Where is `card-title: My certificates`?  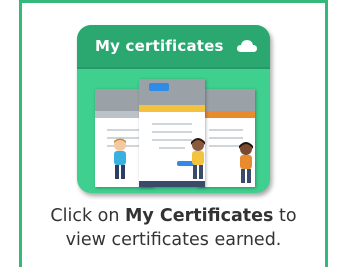
card-title: My certificates is located at coordinates (159, 46).